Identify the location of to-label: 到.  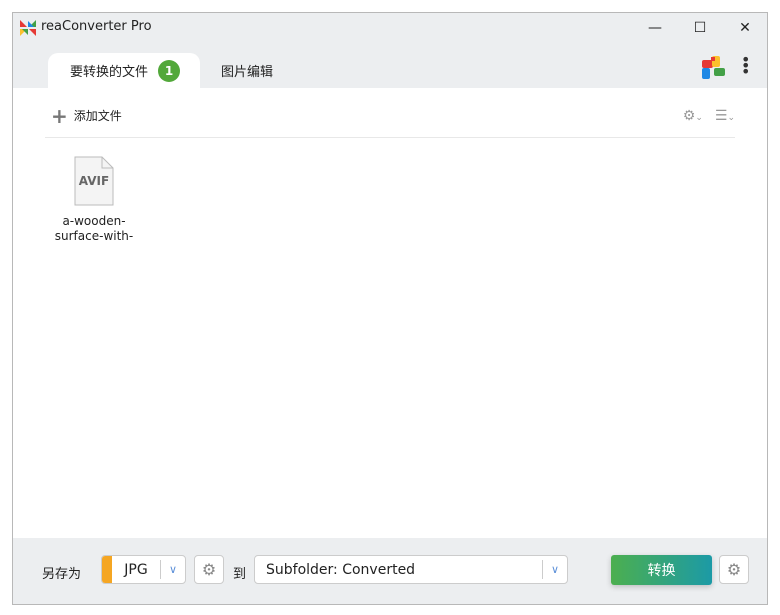
(240, 574).